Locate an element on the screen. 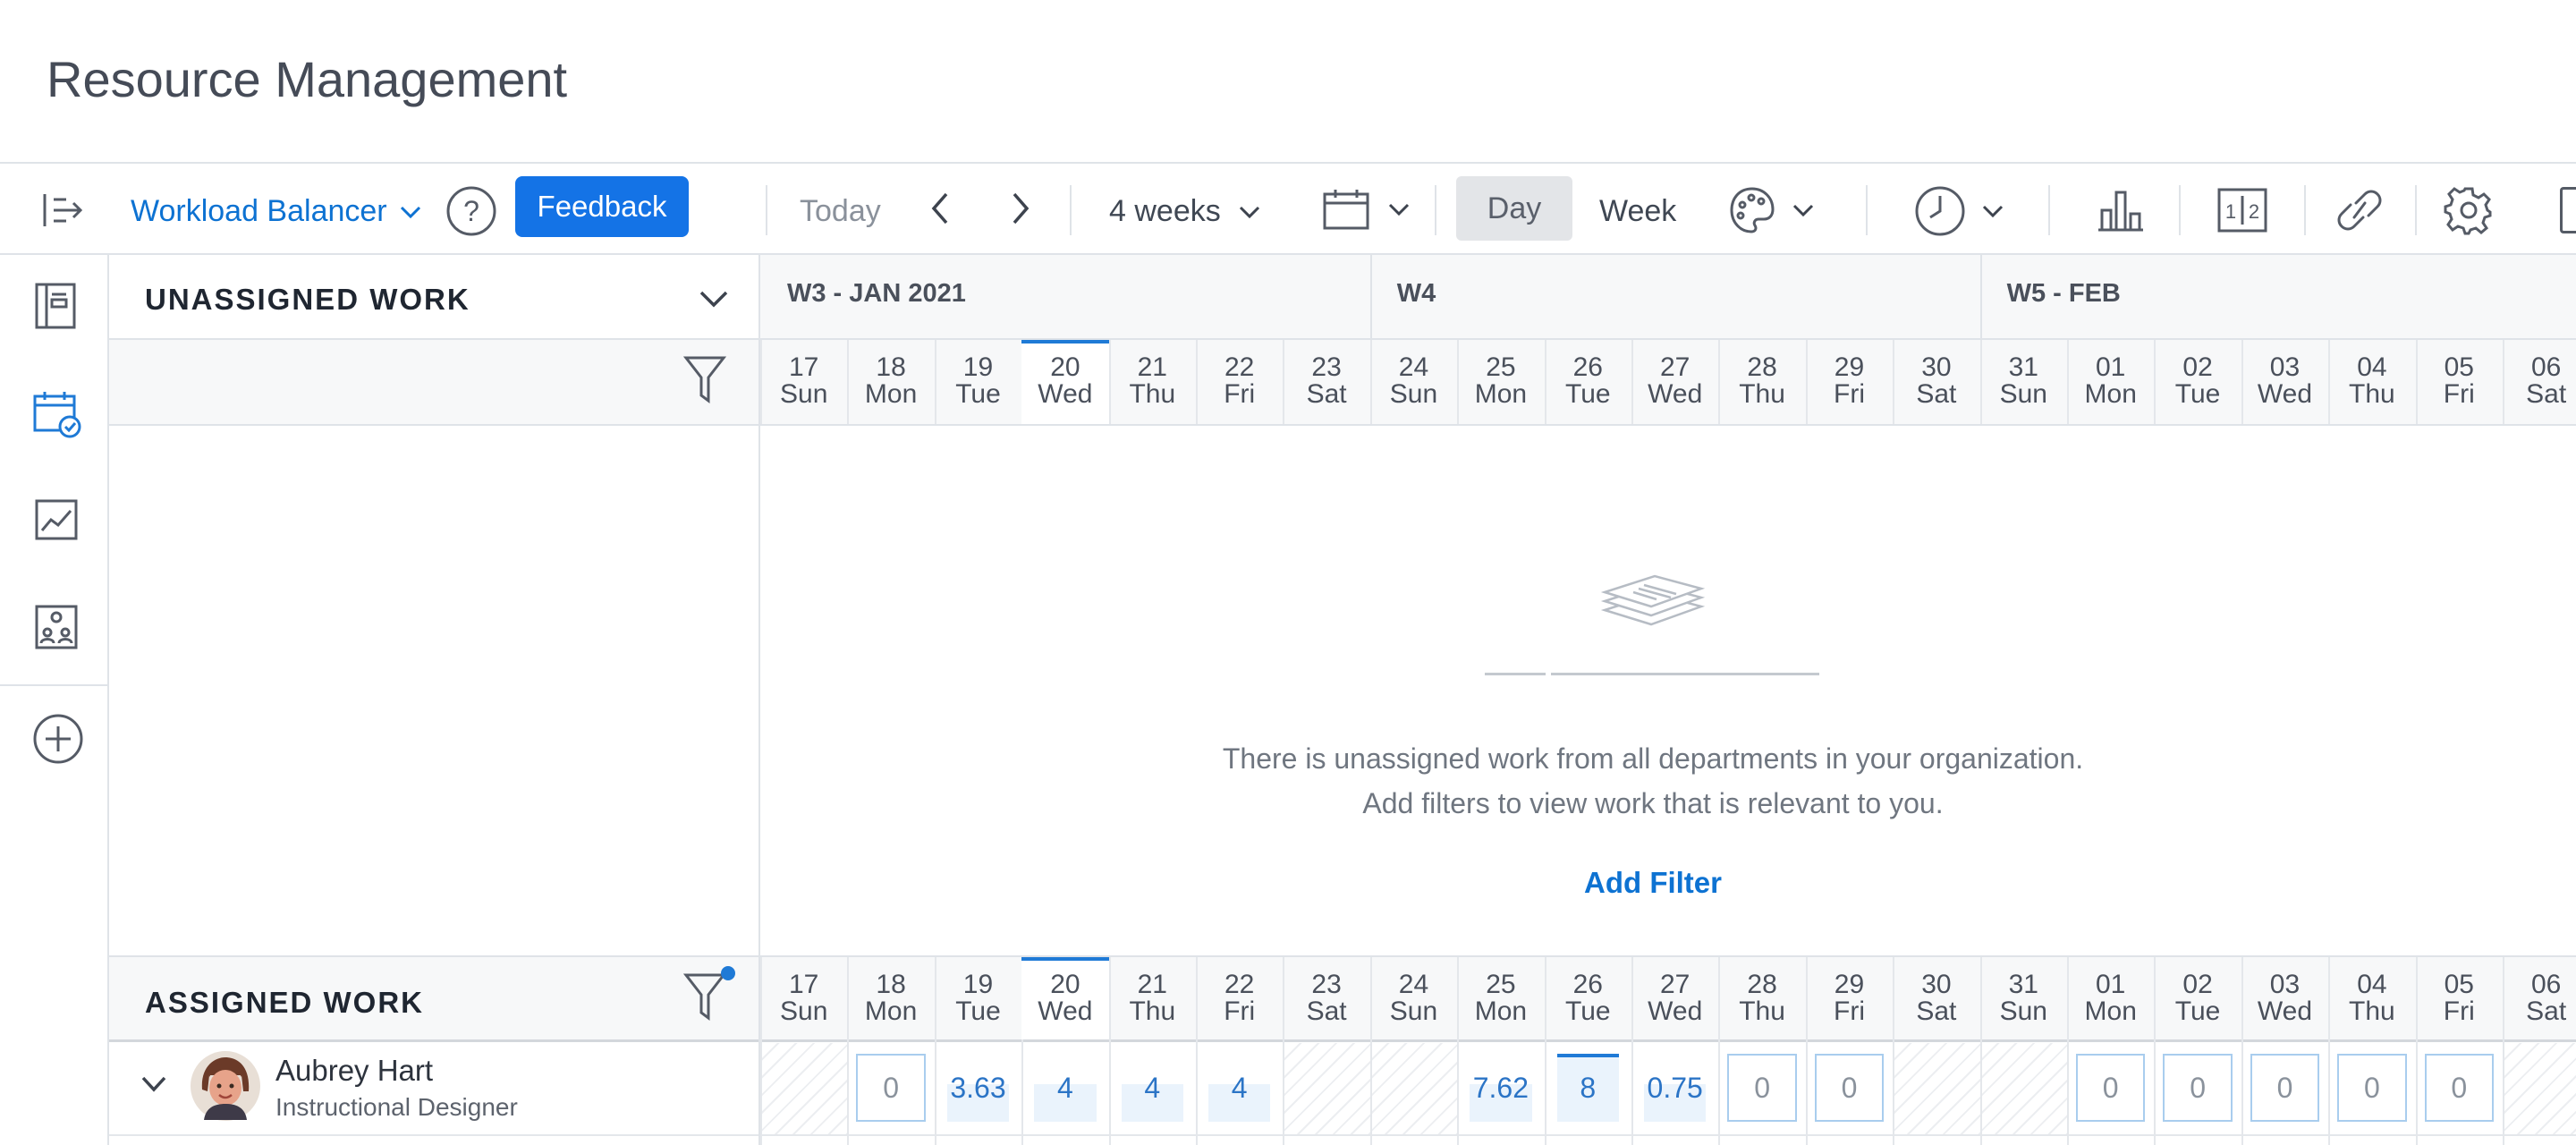 The height and width of the screenshot is (1145, 2576). range-selector-label: 4 weeks is located at coordinates (1165, 211).